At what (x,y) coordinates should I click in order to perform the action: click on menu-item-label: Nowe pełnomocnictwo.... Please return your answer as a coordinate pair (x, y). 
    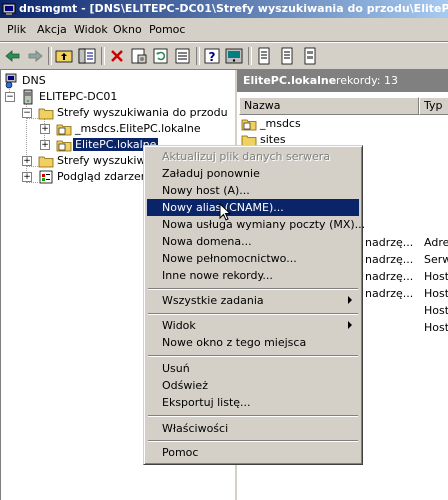
    Looking at the image, I should click on (229, 258).